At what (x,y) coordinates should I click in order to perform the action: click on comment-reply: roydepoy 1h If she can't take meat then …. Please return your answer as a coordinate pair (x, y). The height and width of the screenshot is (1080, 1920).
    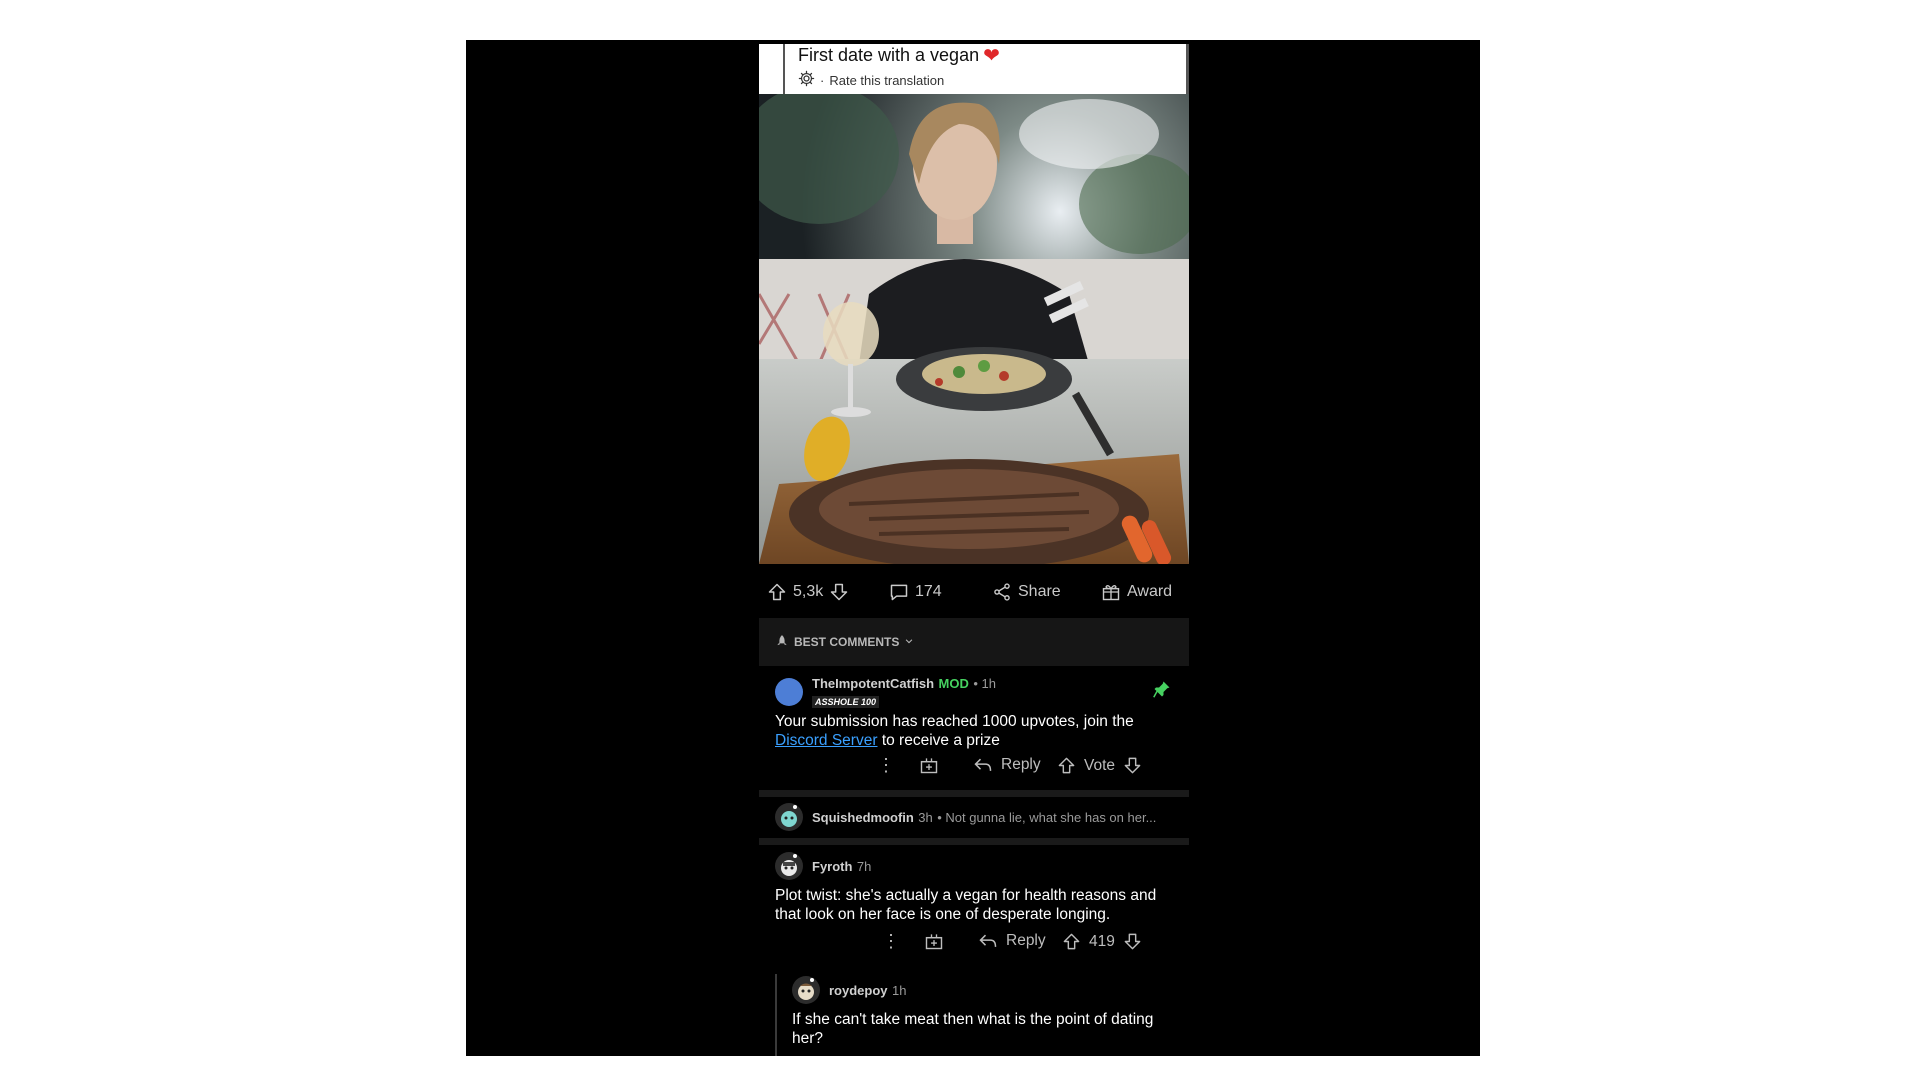
    Looking at the image, I should click on (974, 1015).